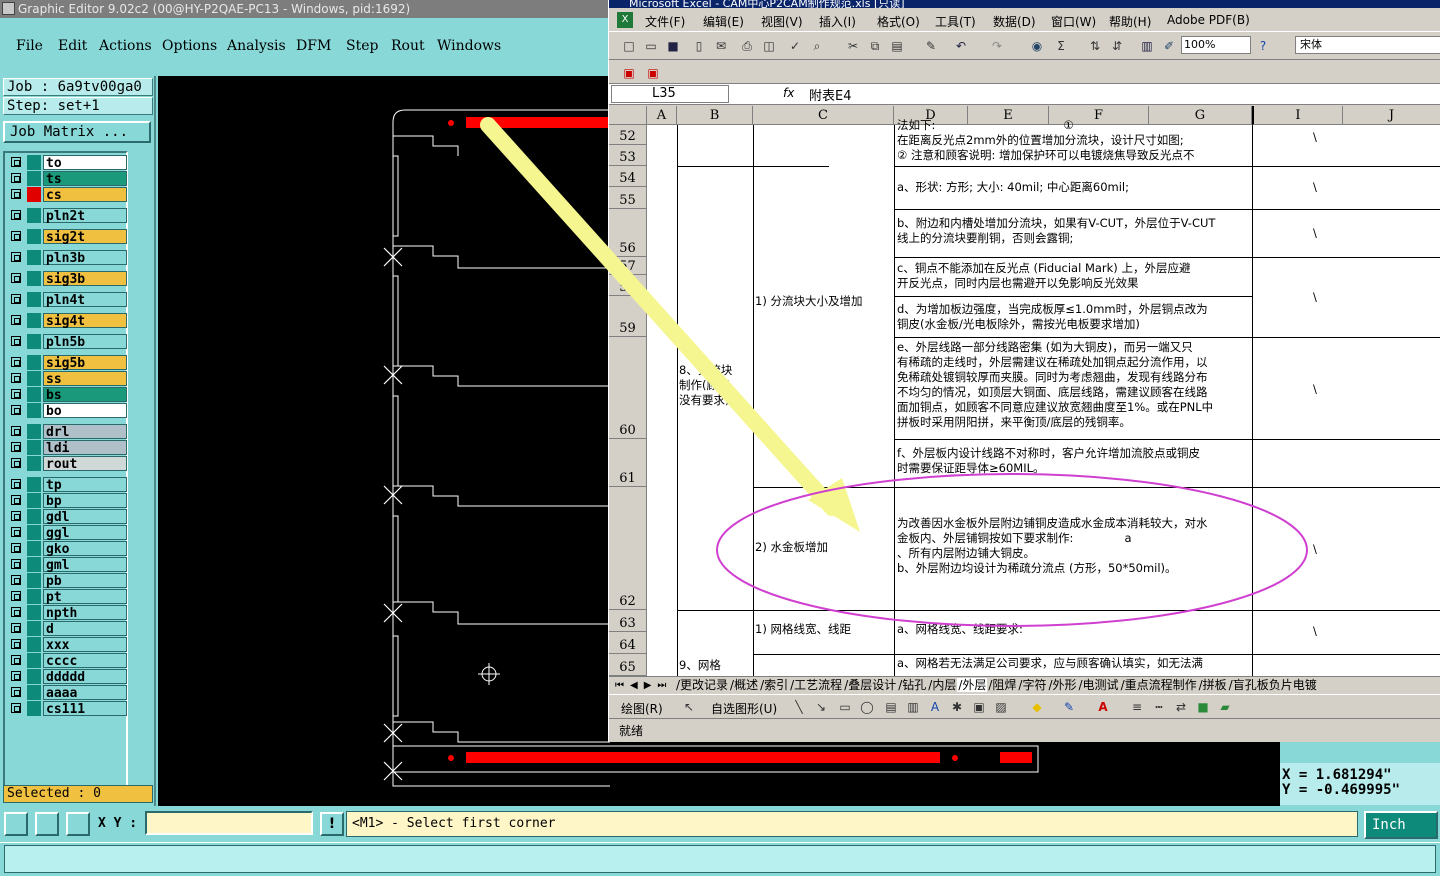 The width and height of the screenshot is (1440, 876). What do you see at coordinates (665, 21) in the screenshot?
I see `xl-menu-file: 文件(F)` at bounding box center [665, 21].